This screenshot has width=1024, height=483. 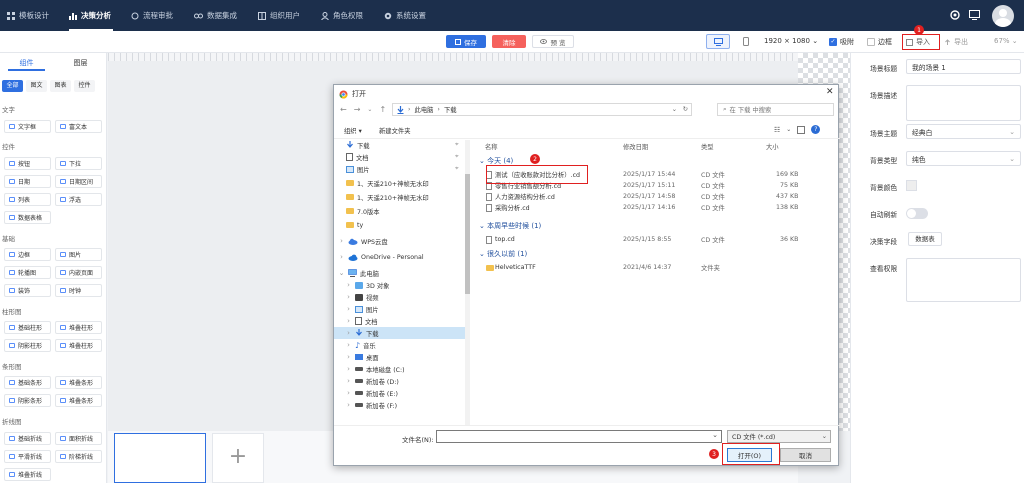 I want to click on nav-item-process-approval: 流程审批, so click(x=152, y=15).